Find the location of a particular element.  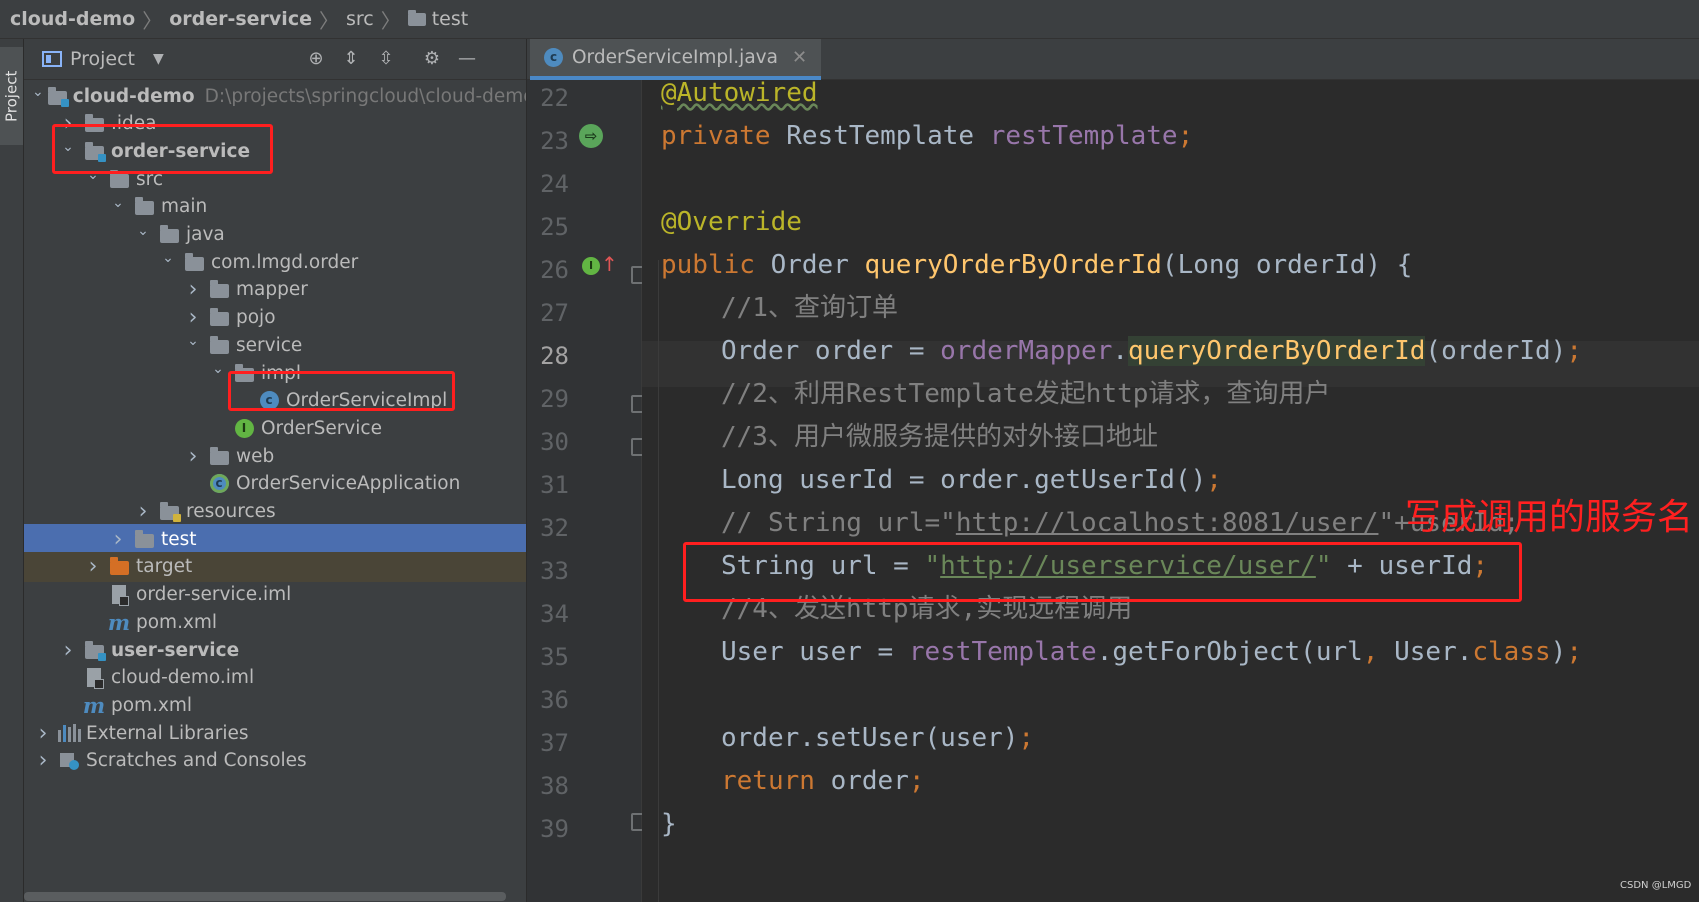

code-token: //4、发送http请求,实现远程调用 is located at coordinates (927, 609).